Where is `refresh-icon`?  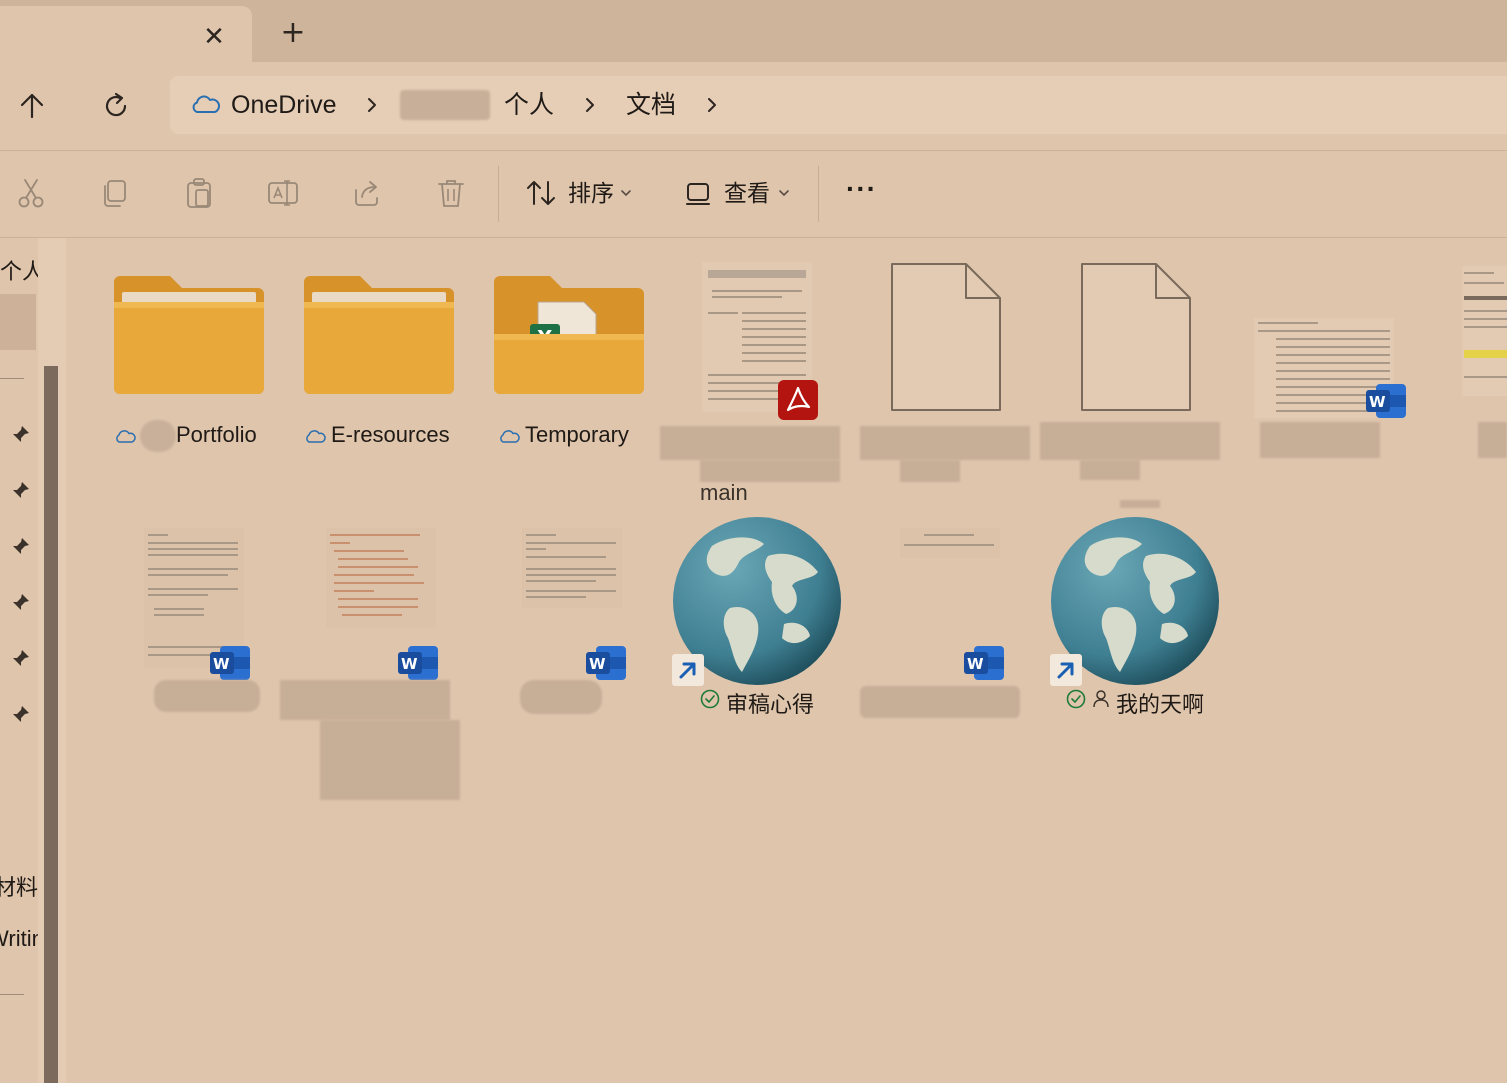
refresh-icon is located at coordinates (116, 106).